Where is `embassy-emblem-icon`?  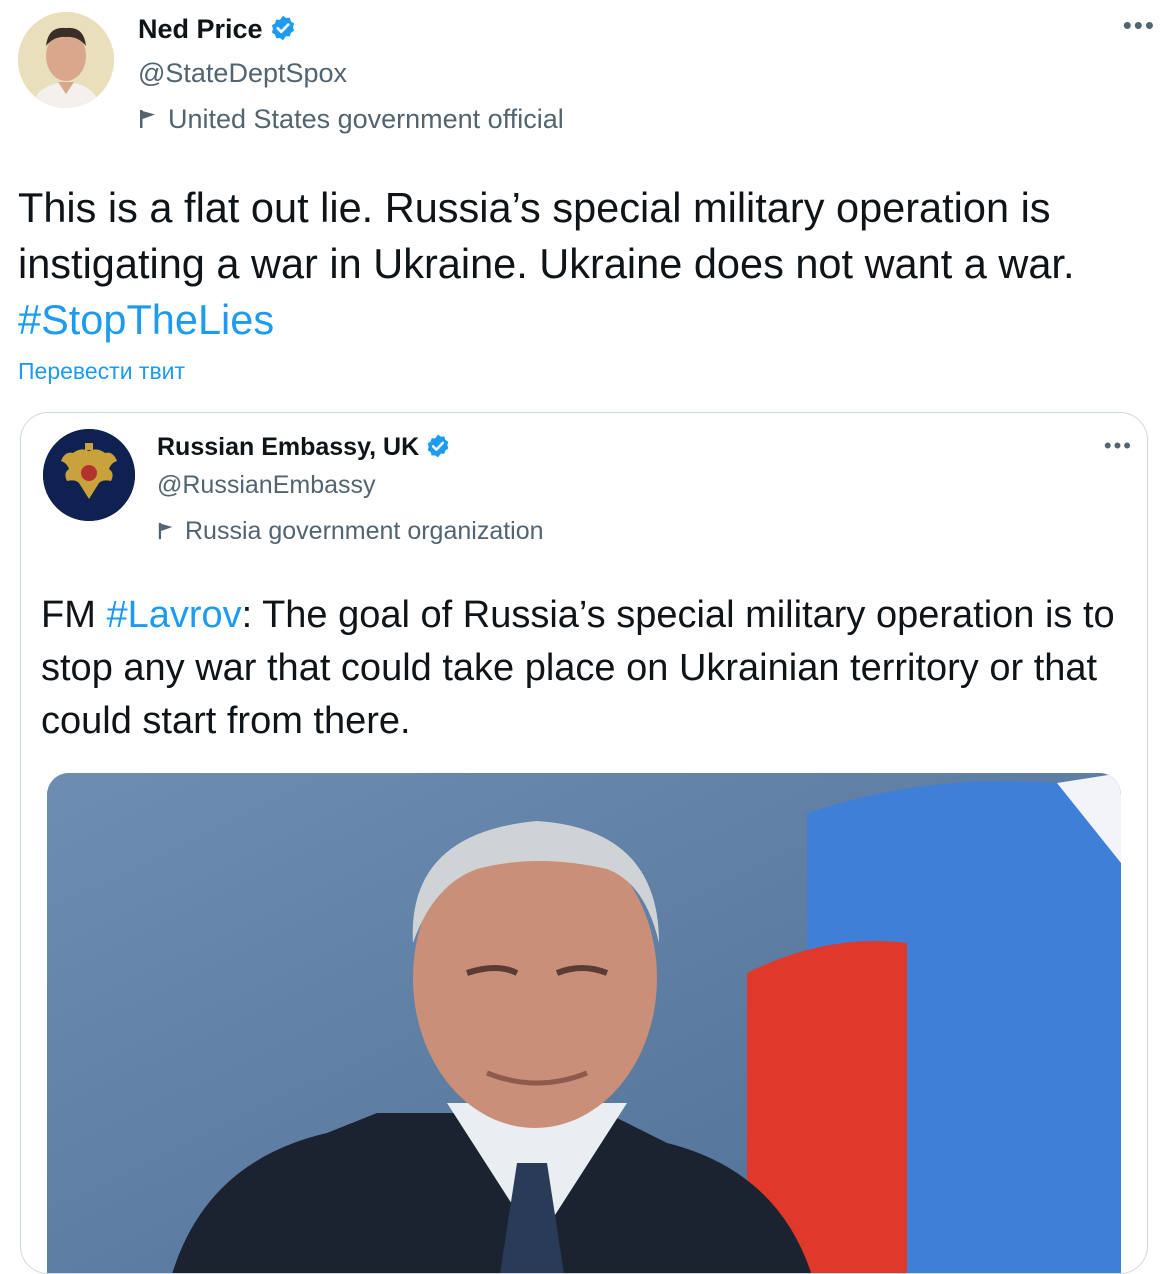
embassy-emblem-icon is located at coordinates (89, 475).